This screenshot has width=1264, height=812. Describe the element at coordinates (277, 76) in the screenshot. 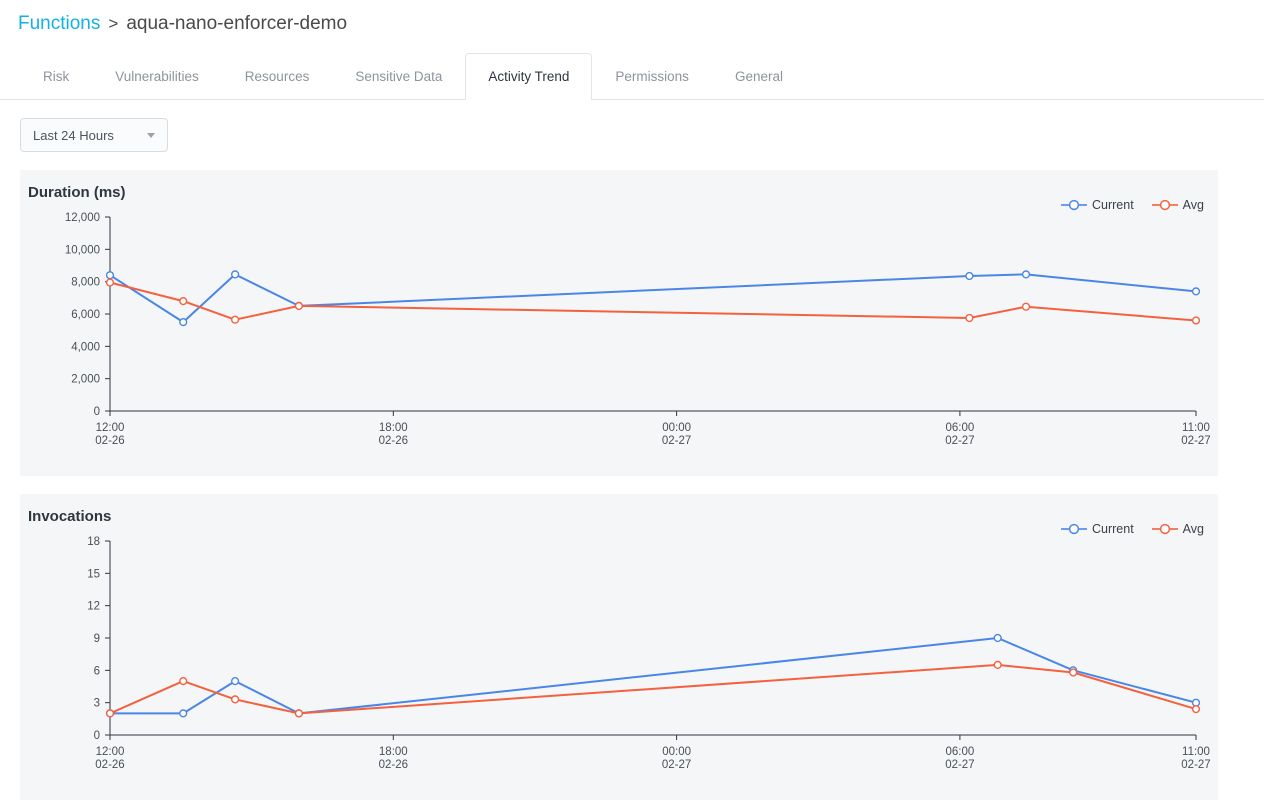

I see `tab-resources: Resources` at that location.